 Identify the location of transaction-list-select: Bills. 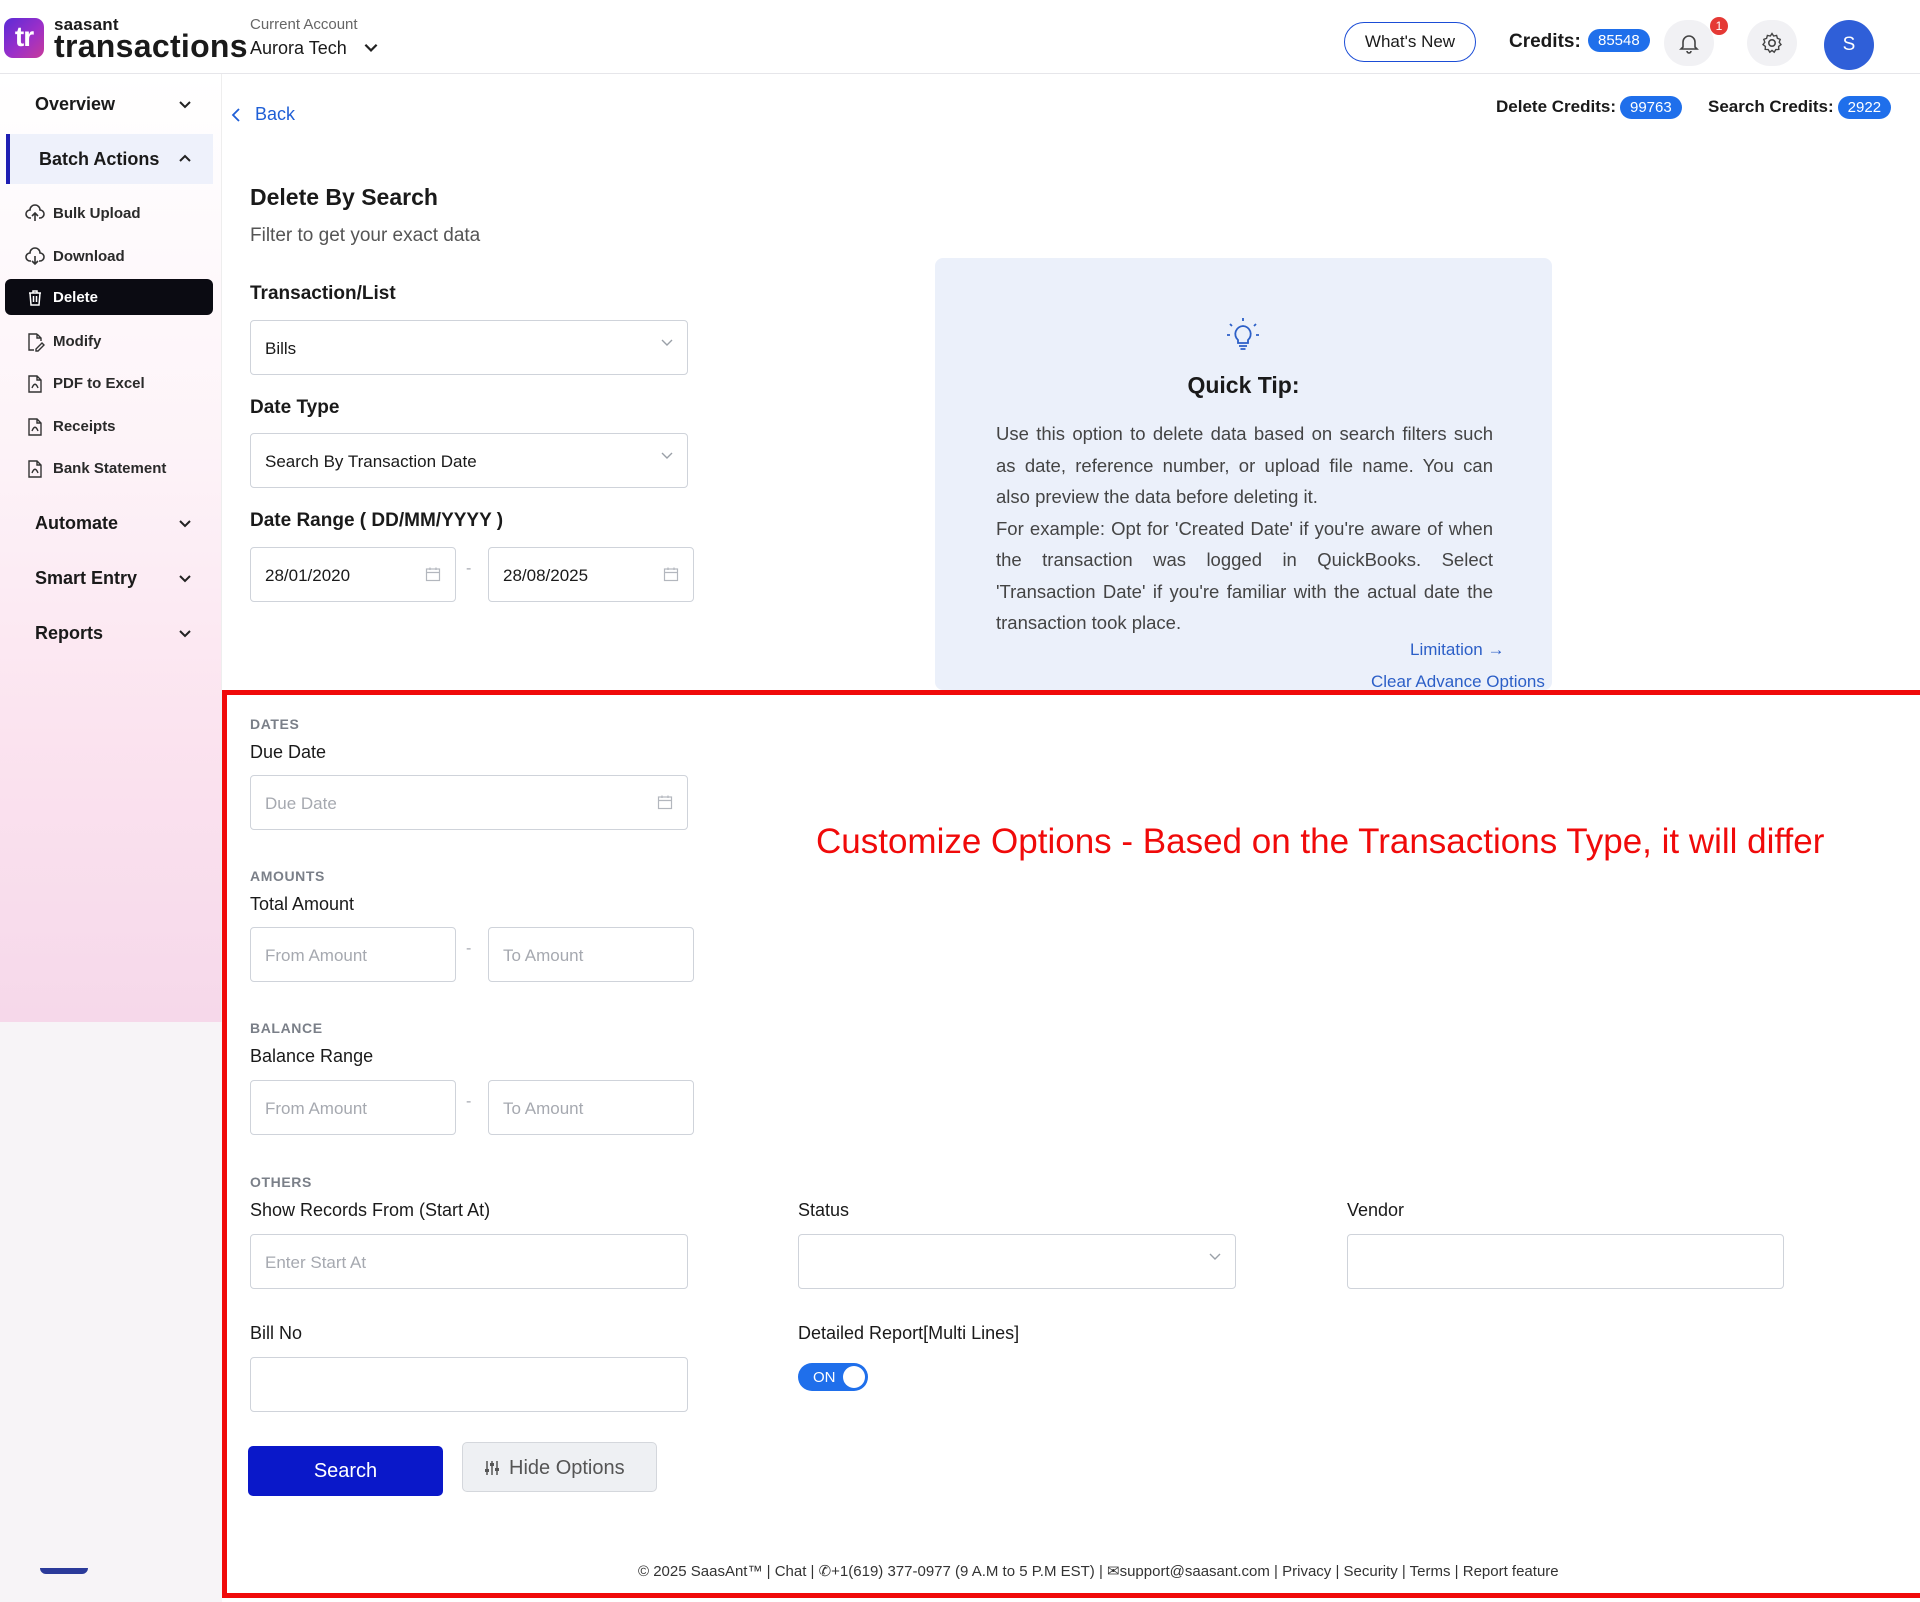
(469, 347).